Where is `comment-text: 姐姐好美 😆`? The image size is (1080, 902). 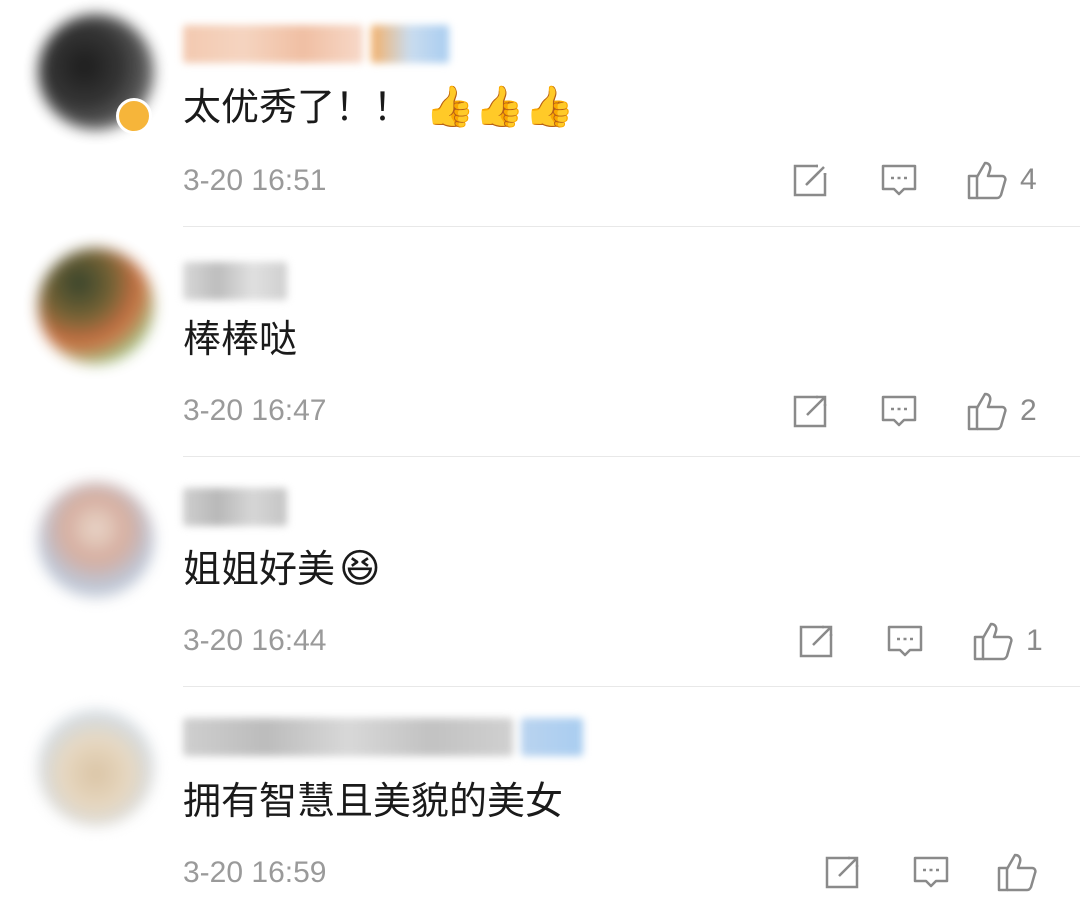 comment-text: 姐姐好美 😆 is located at coordinates (282, 569).